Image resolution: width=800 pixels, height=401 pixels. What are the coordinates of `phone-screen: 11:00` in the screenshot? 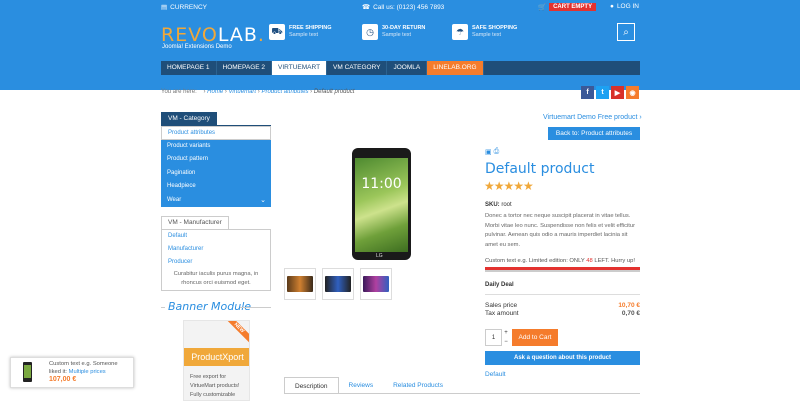 It's located at (381, 205).